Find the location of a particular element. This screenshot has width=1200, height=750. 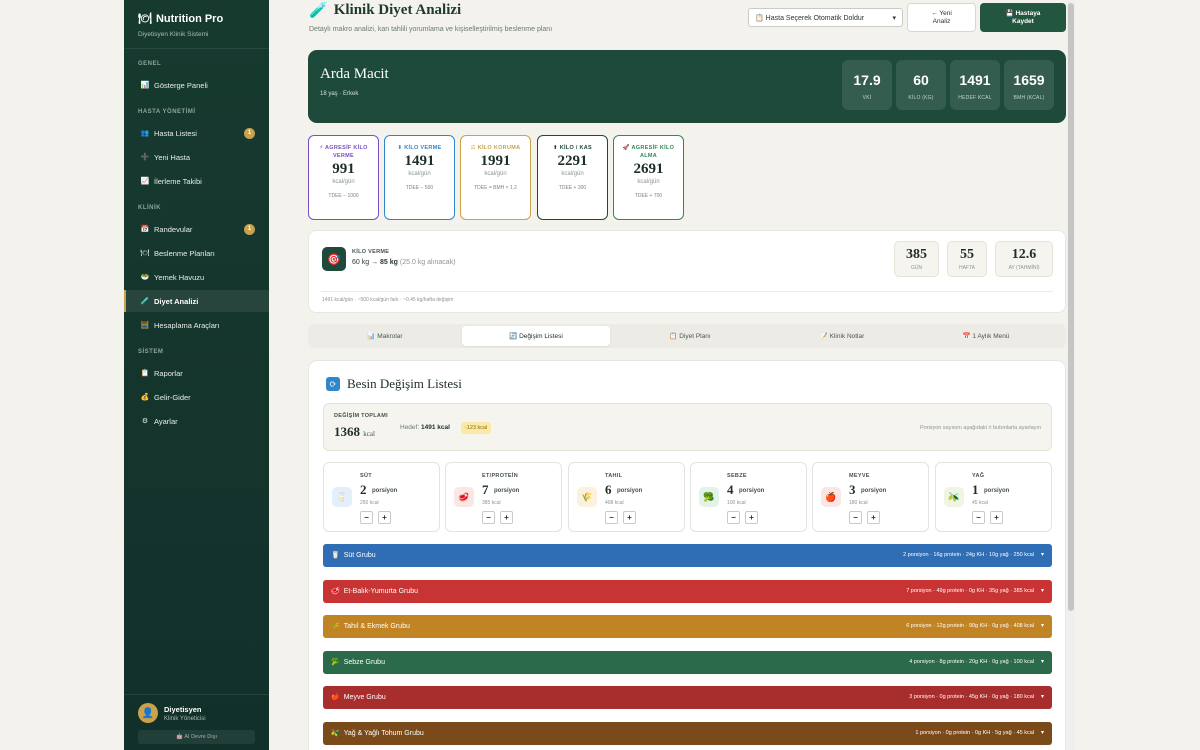

group-bar-name: Meyve Grubu is located at coordinates (364, 697).